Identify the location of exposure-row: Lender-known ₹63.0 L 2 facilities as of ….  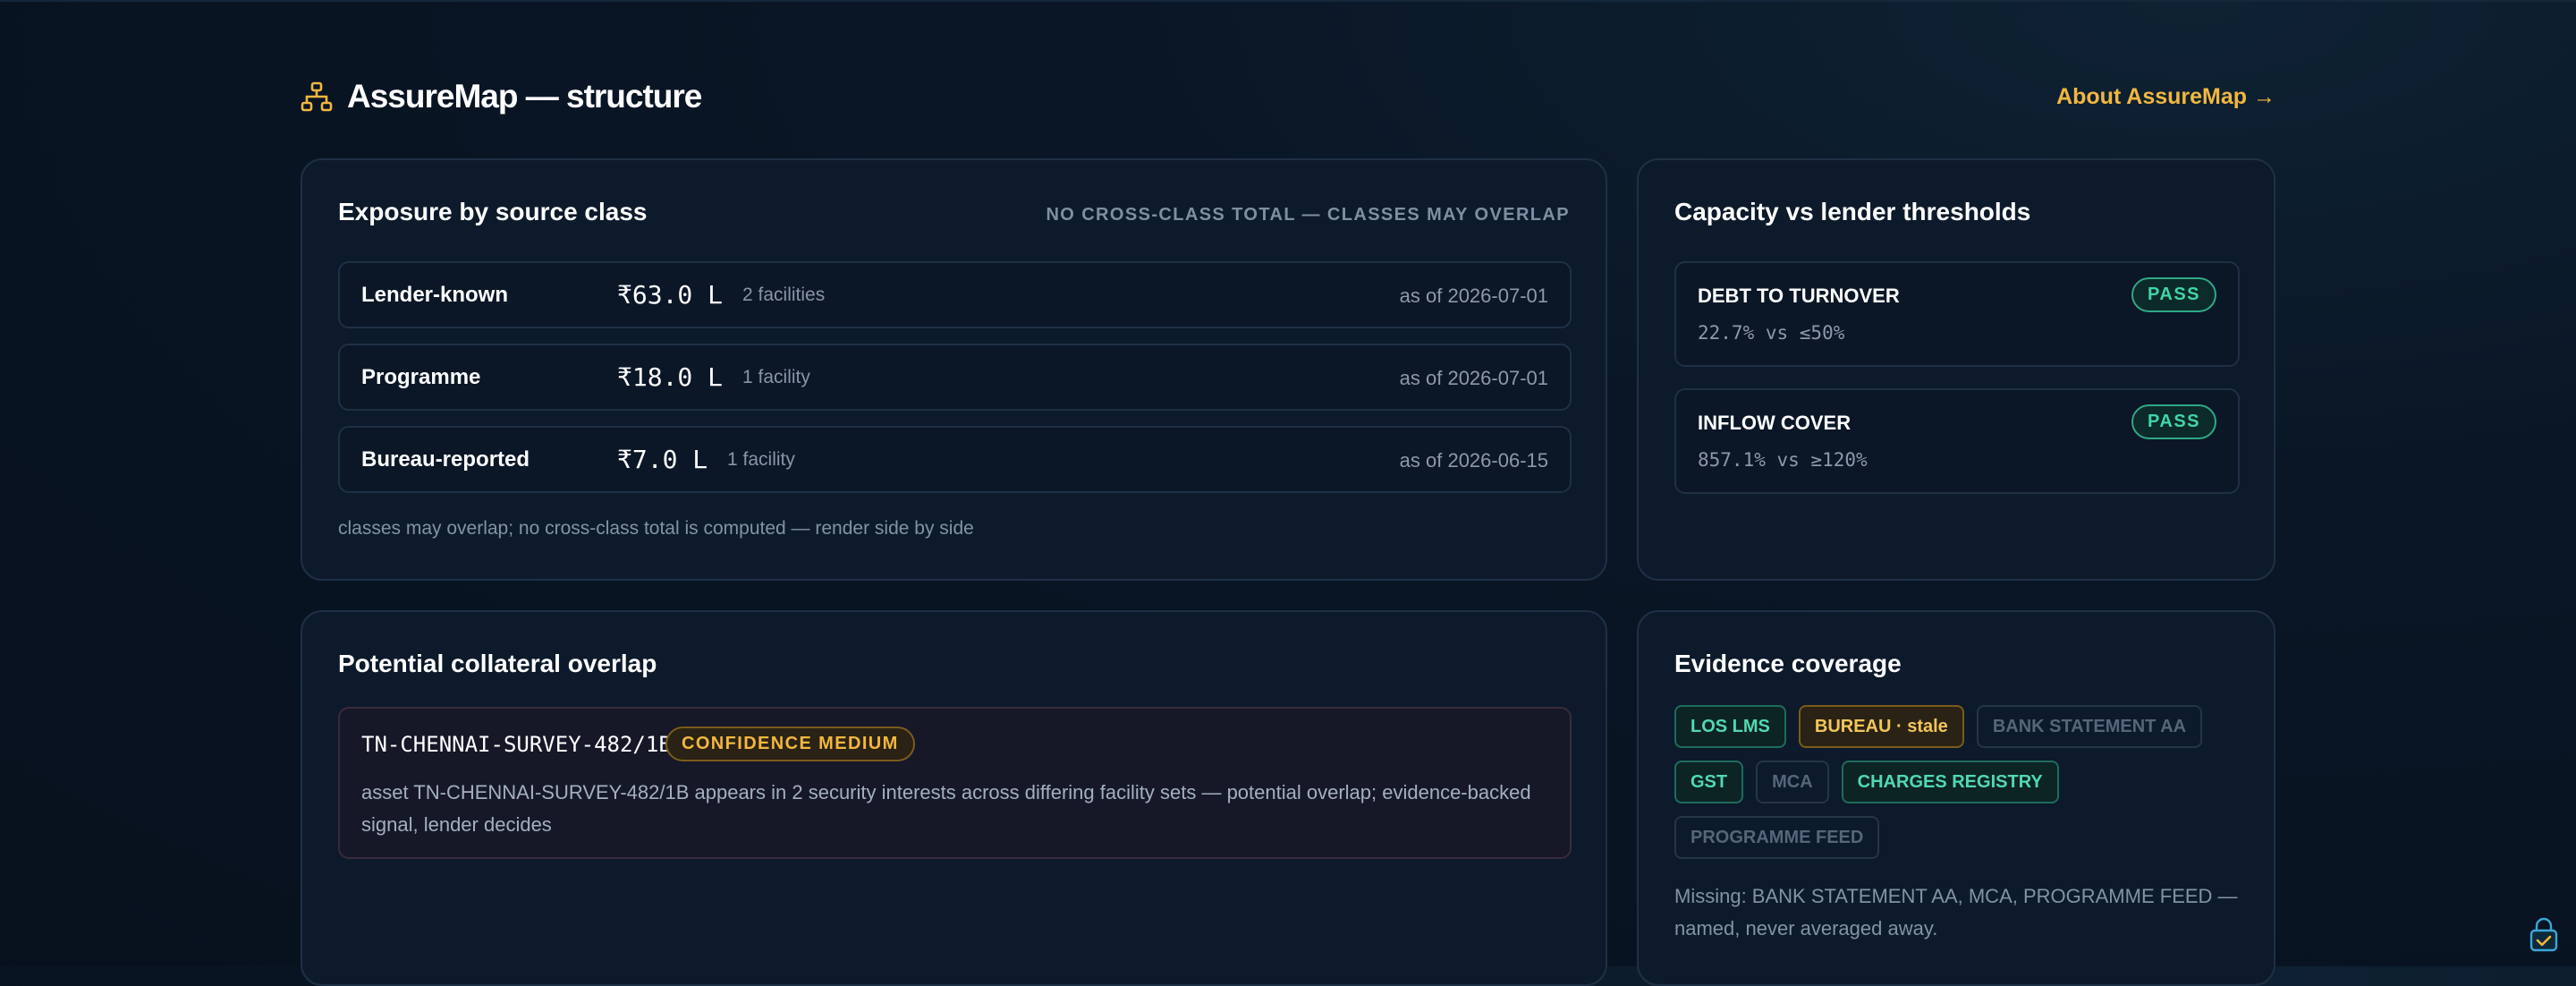
(955, 294).